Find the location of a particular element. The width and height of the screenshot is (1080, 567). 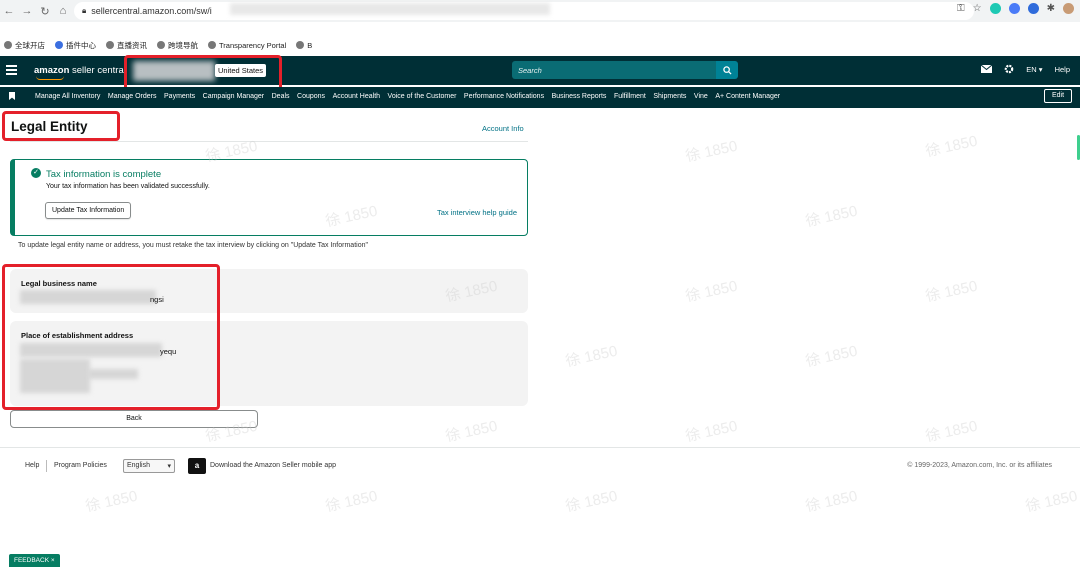

lock-icon: 🔒︎ is located at coordinates (84, 10).